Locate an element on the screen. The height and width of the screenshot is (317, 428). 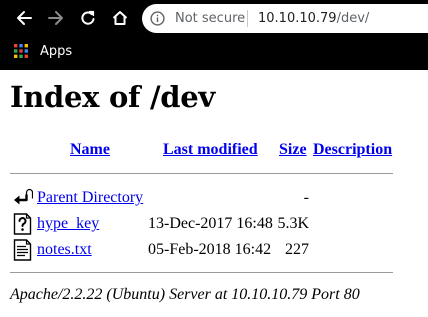
table-row: notes.txt 05-Feb-2018 16:42 227 is located at coordinates (214, 250).